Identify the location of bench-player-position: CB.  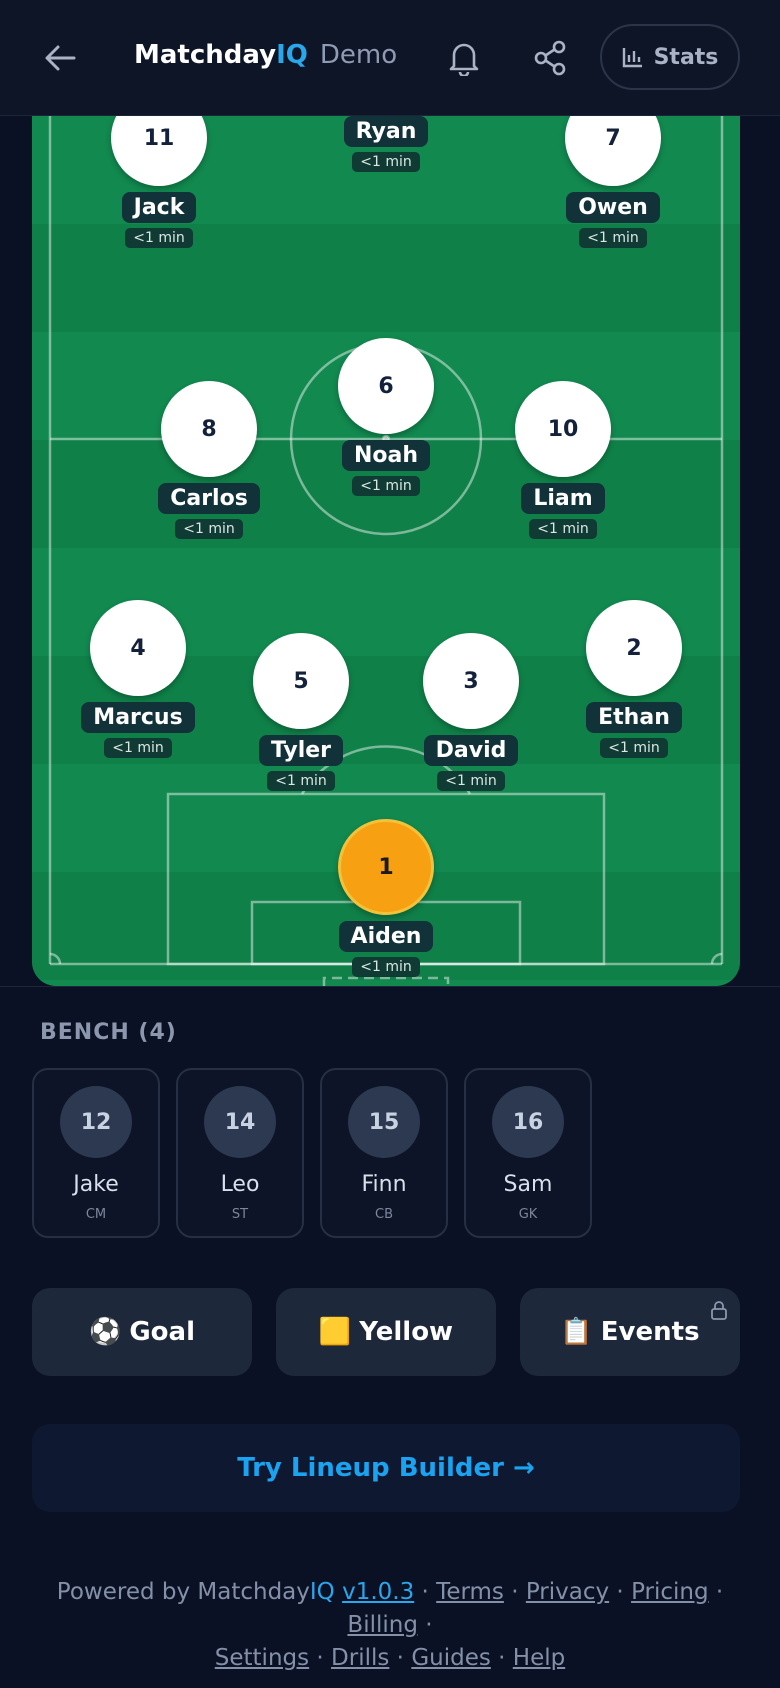
(384, 1214).